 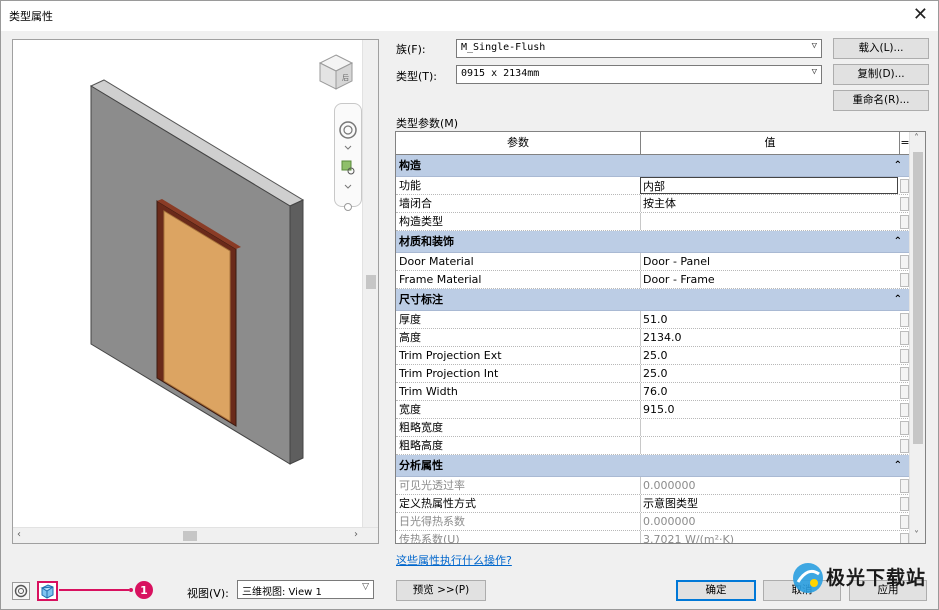 I want to click on table-row: 宽度 915.0, so click(x=653, y=410).